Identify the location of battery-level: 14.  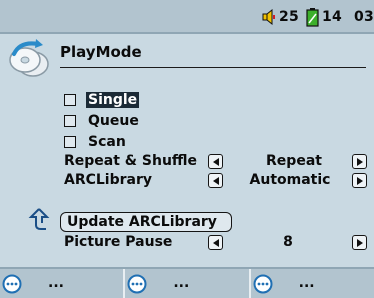
(332, 17).